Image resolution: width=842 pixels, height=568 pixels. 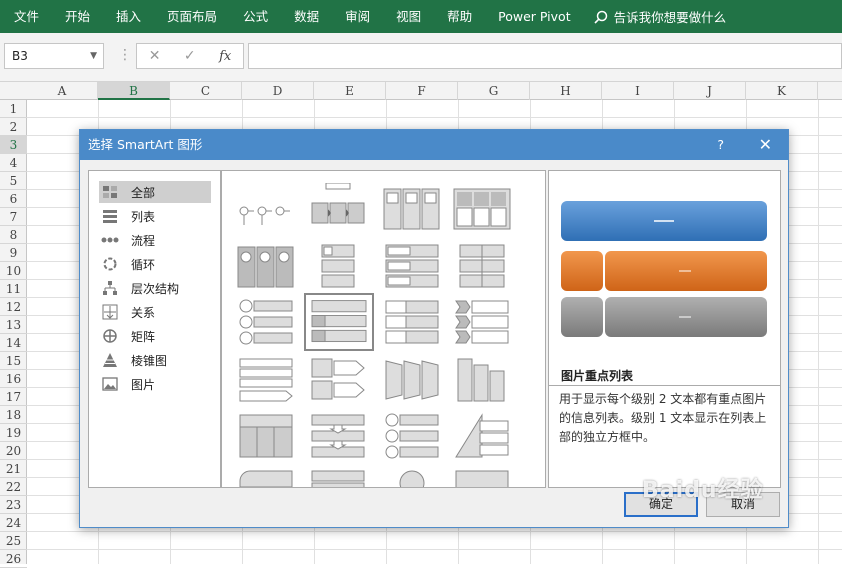 I want to click on enter-icon: ✓, so click(x=190, y=56).